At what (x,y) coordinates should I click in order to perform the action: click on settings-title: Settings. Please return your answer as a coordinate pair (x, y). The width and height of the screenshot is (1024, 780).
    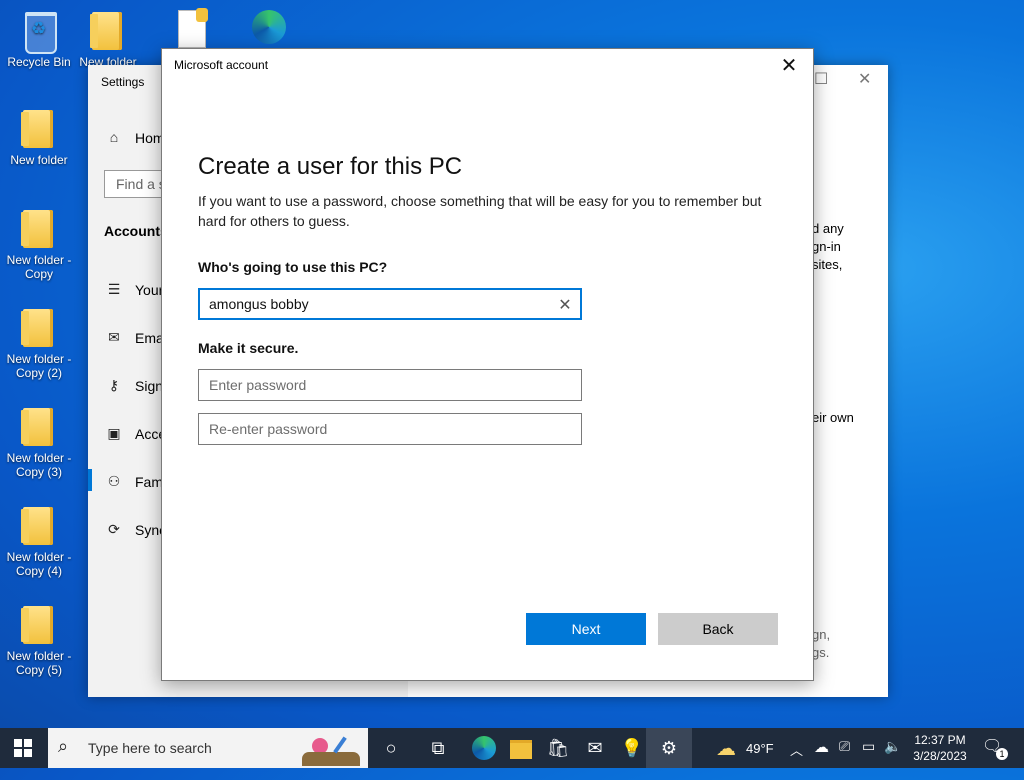
    Looking at the image, I should click on (123, 82).